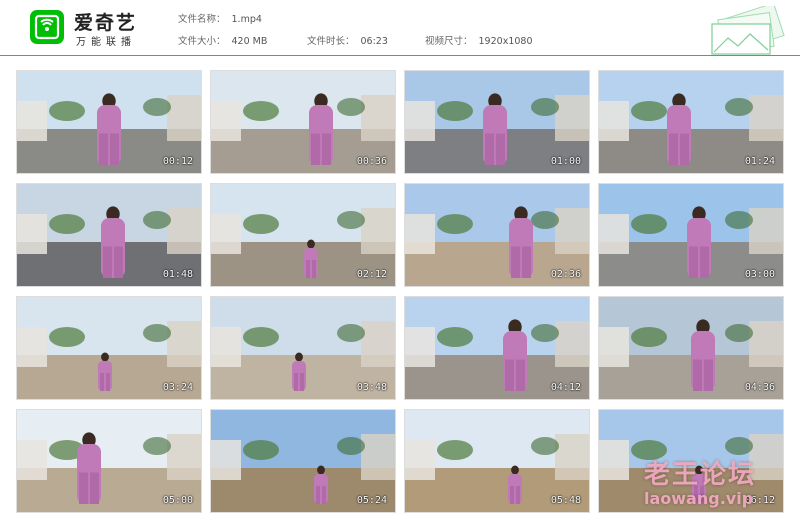  I want to click on timestamp-label: 04:12, so click(565, 387).